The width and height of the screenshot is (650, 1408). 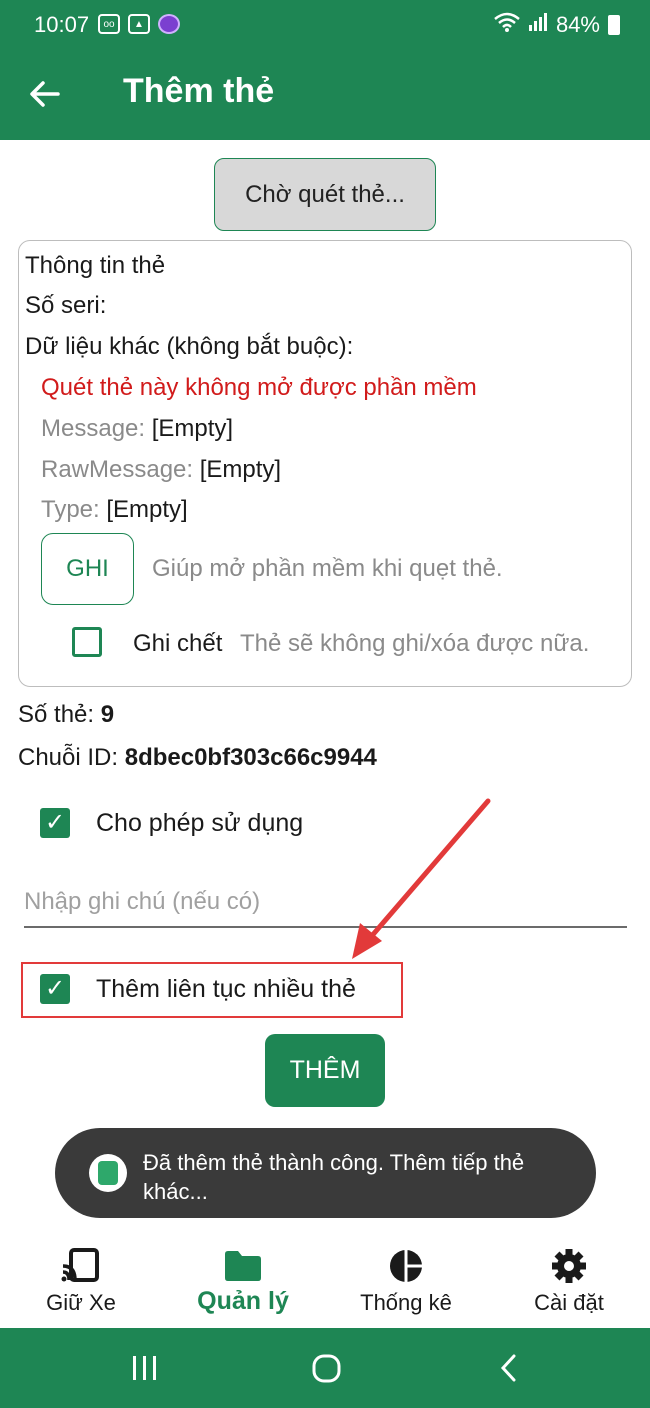 What do you see at coordinates (178, 643) in the screenshot?
I see `lock-label: Ghi chết` at bounding box center [178, 643].